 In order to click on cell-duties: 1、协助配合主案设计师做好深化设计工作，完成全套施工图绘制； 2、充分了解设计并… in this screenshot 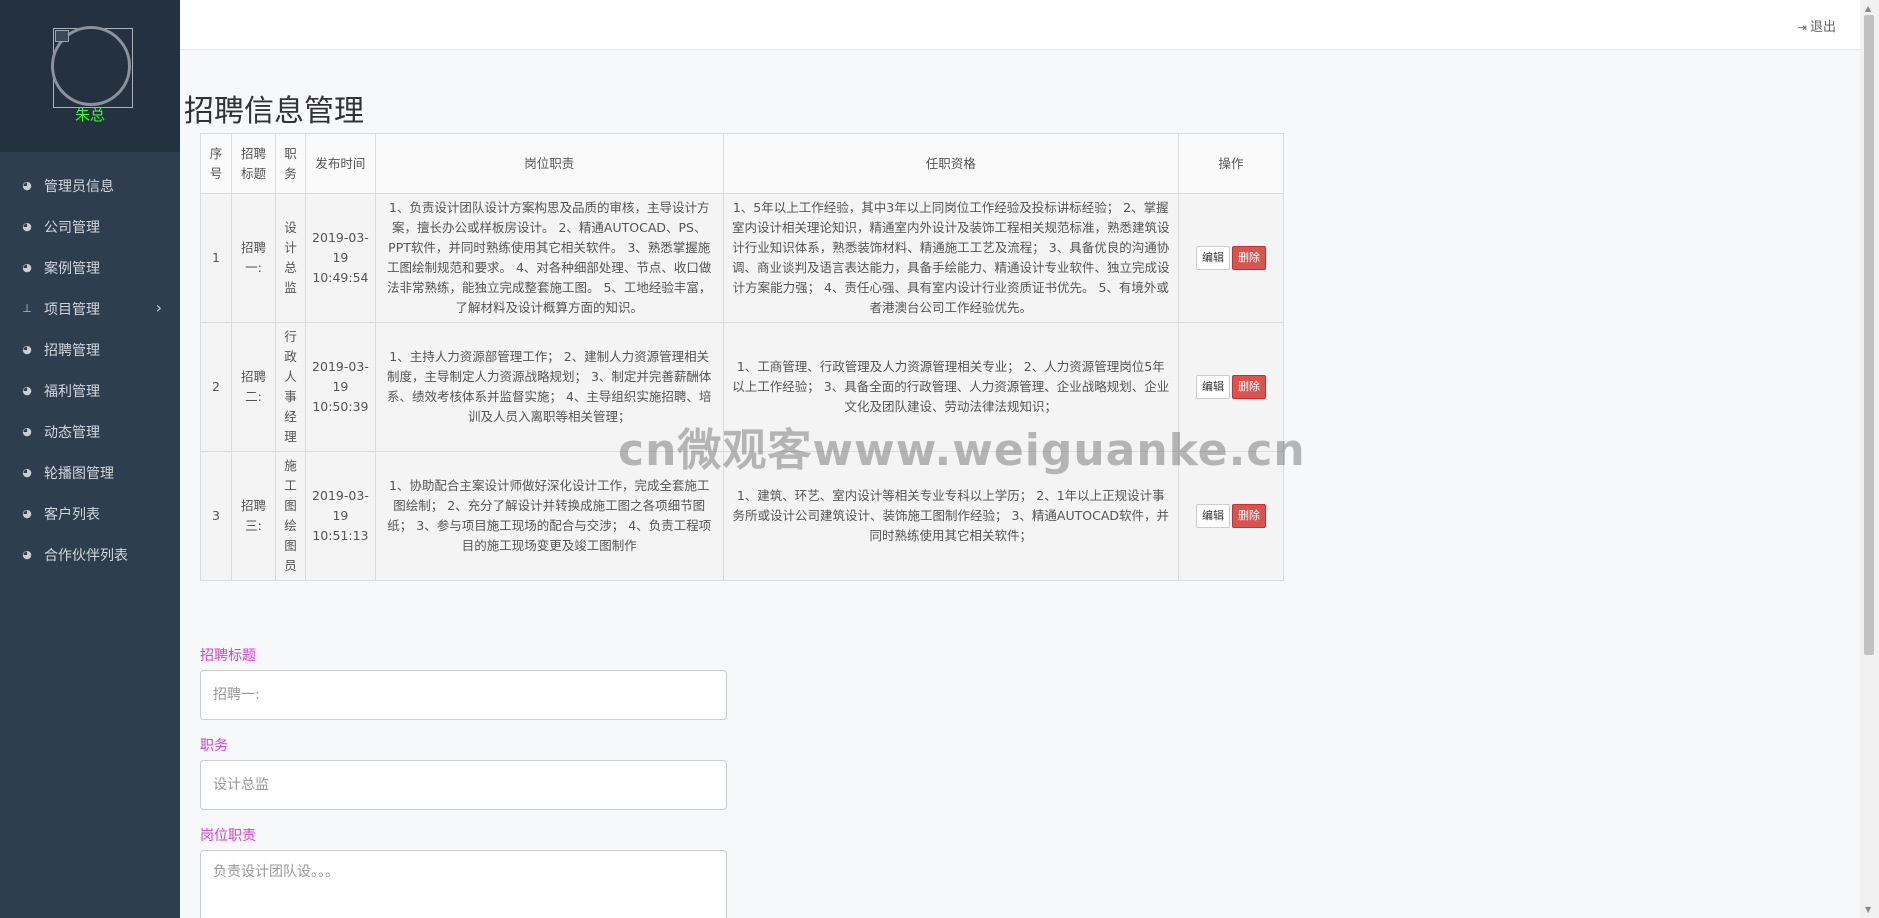, I will do `click(549, 516)`.